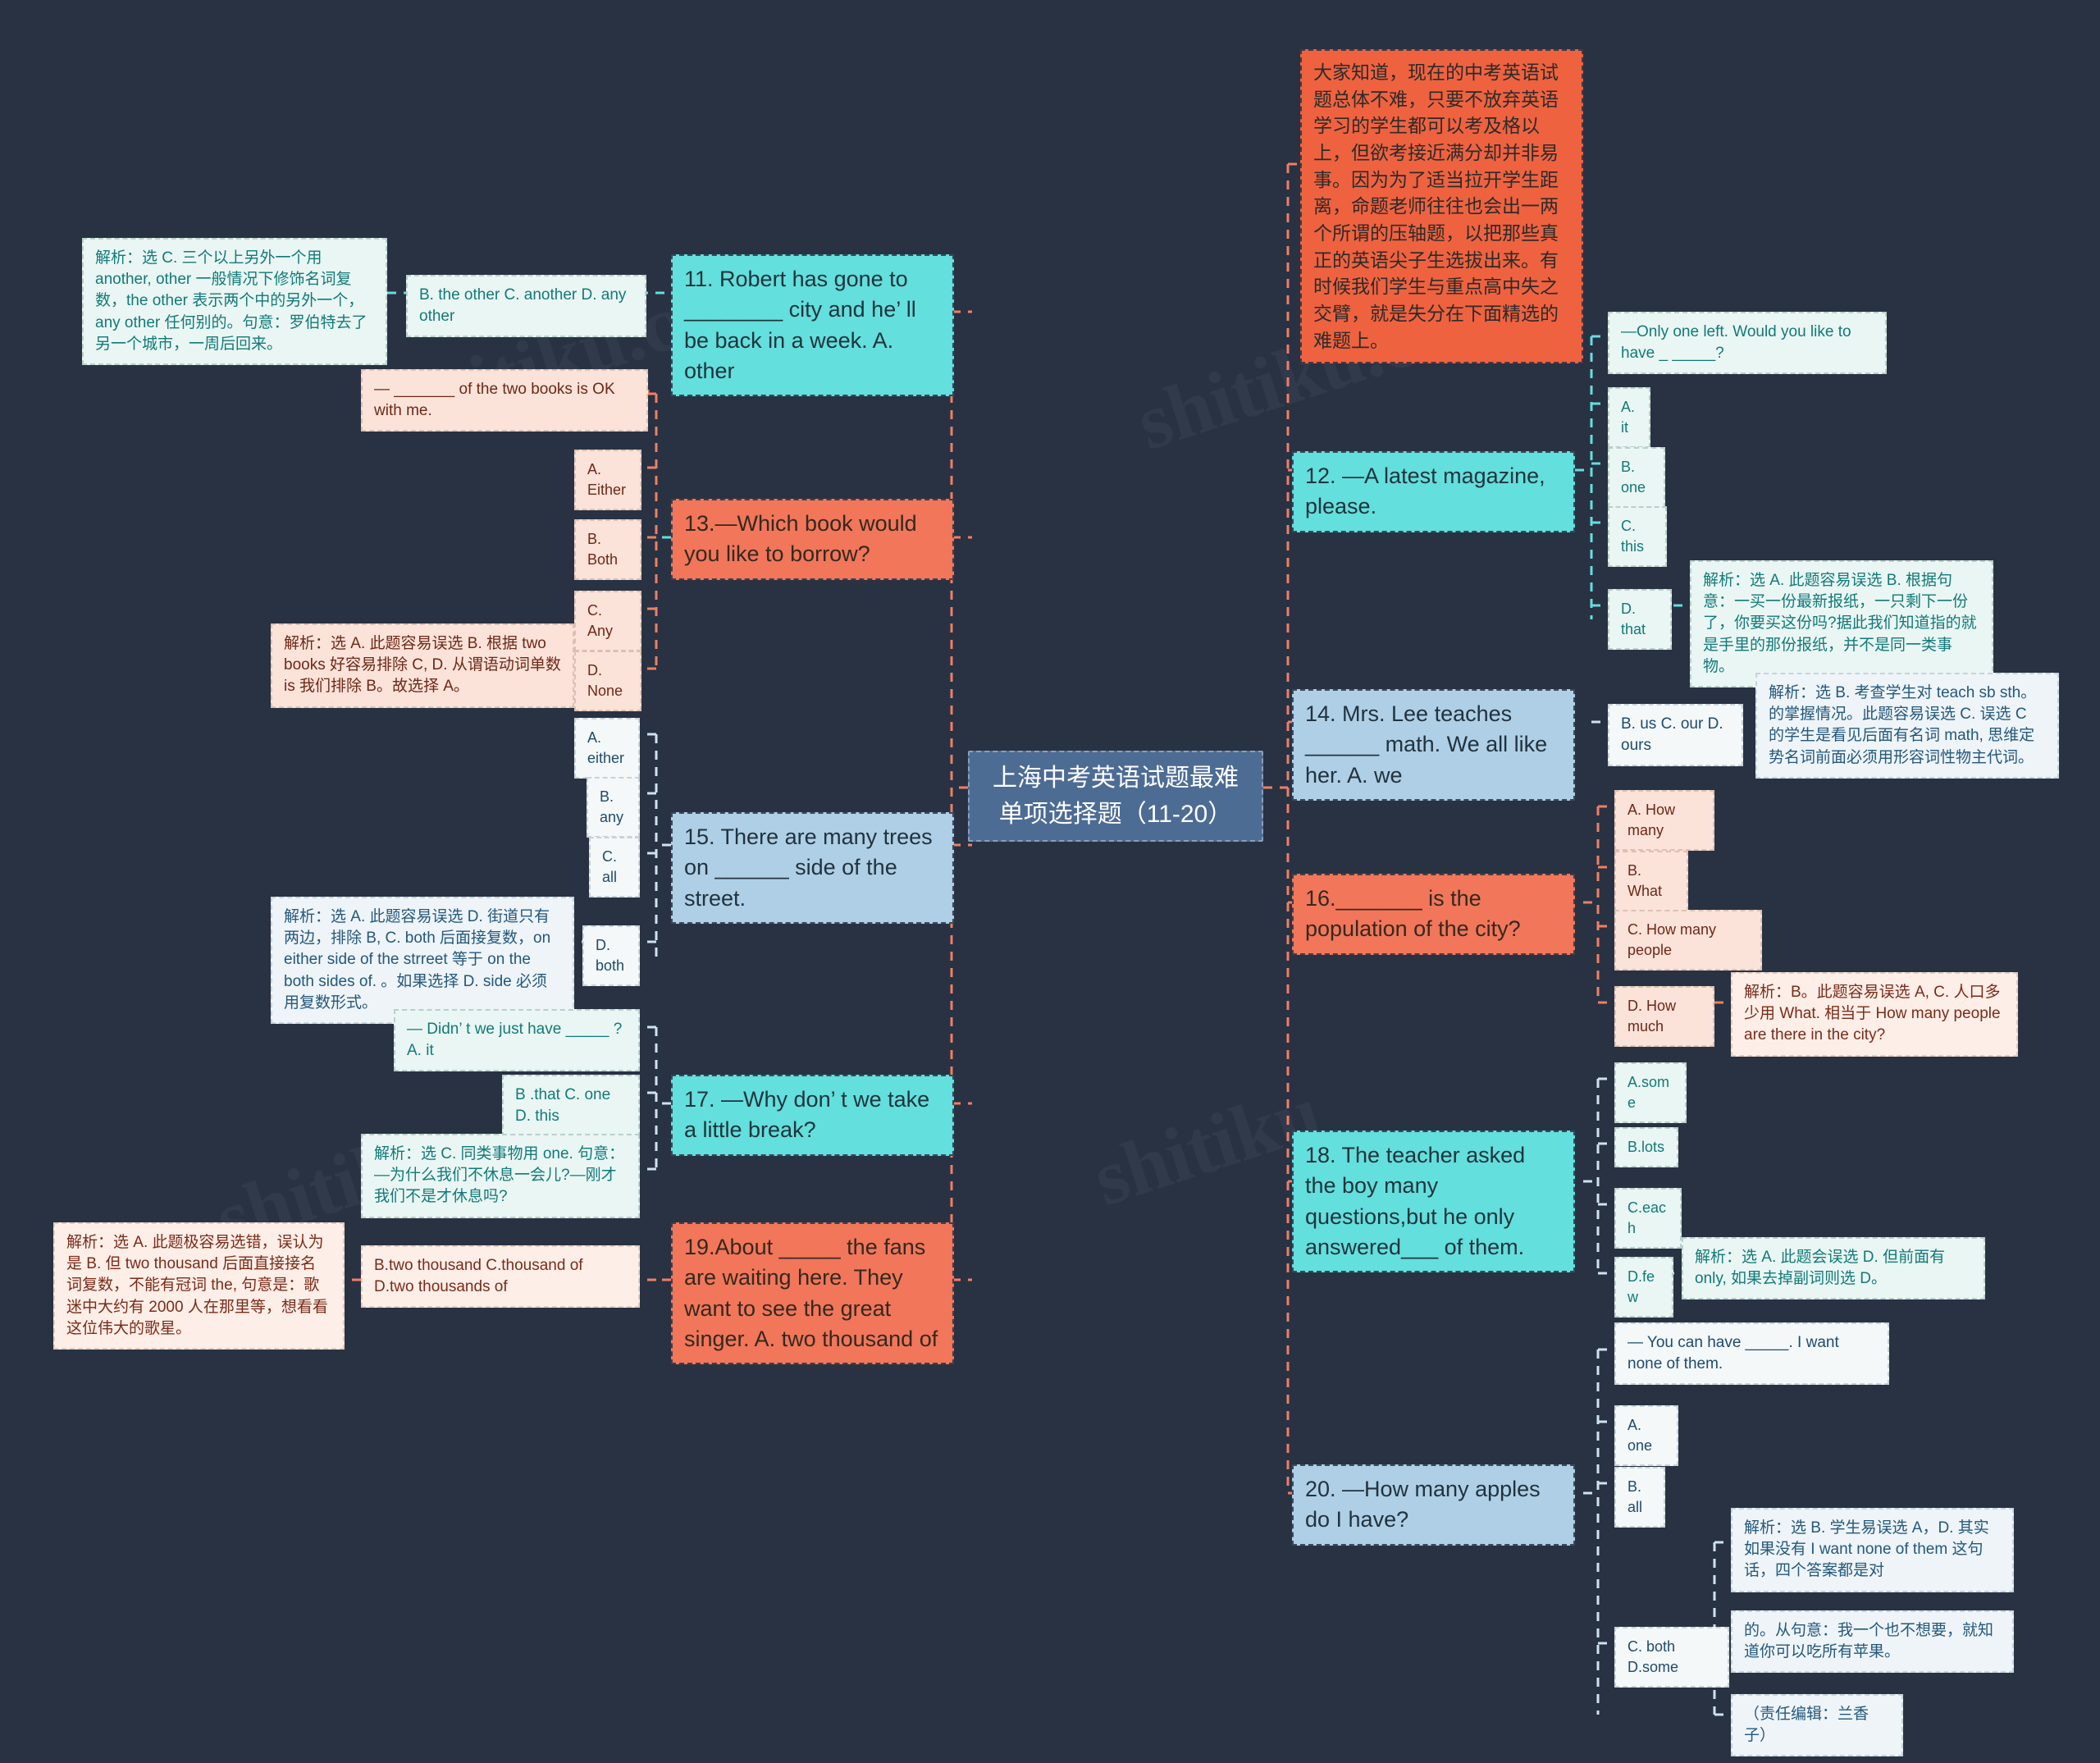 This screenshot has width=2100, height=1763. I want to click on question-node-q17: 17. —Why don’ t we take a little break?, so click(813, 1115).